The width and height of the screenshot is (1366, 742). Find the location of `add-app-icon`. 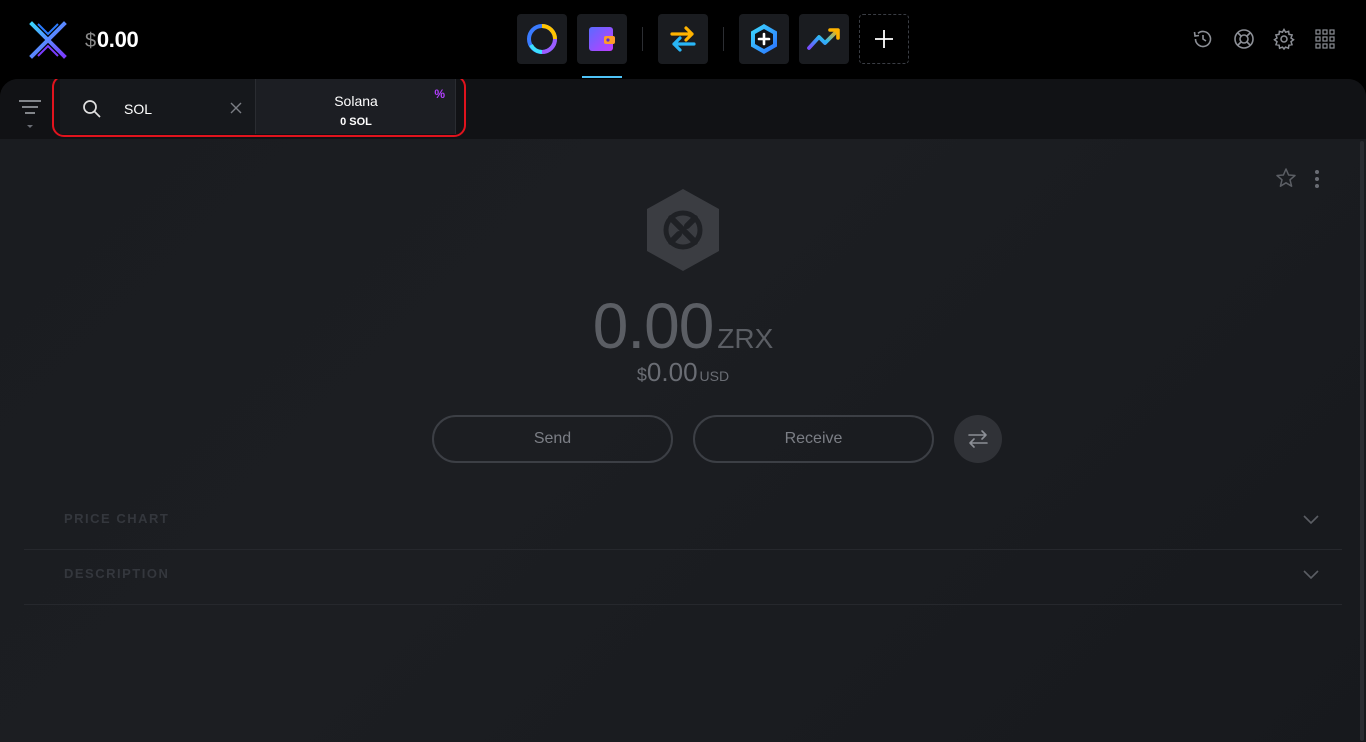

add-app-icon is located at coordinates (764, 39).